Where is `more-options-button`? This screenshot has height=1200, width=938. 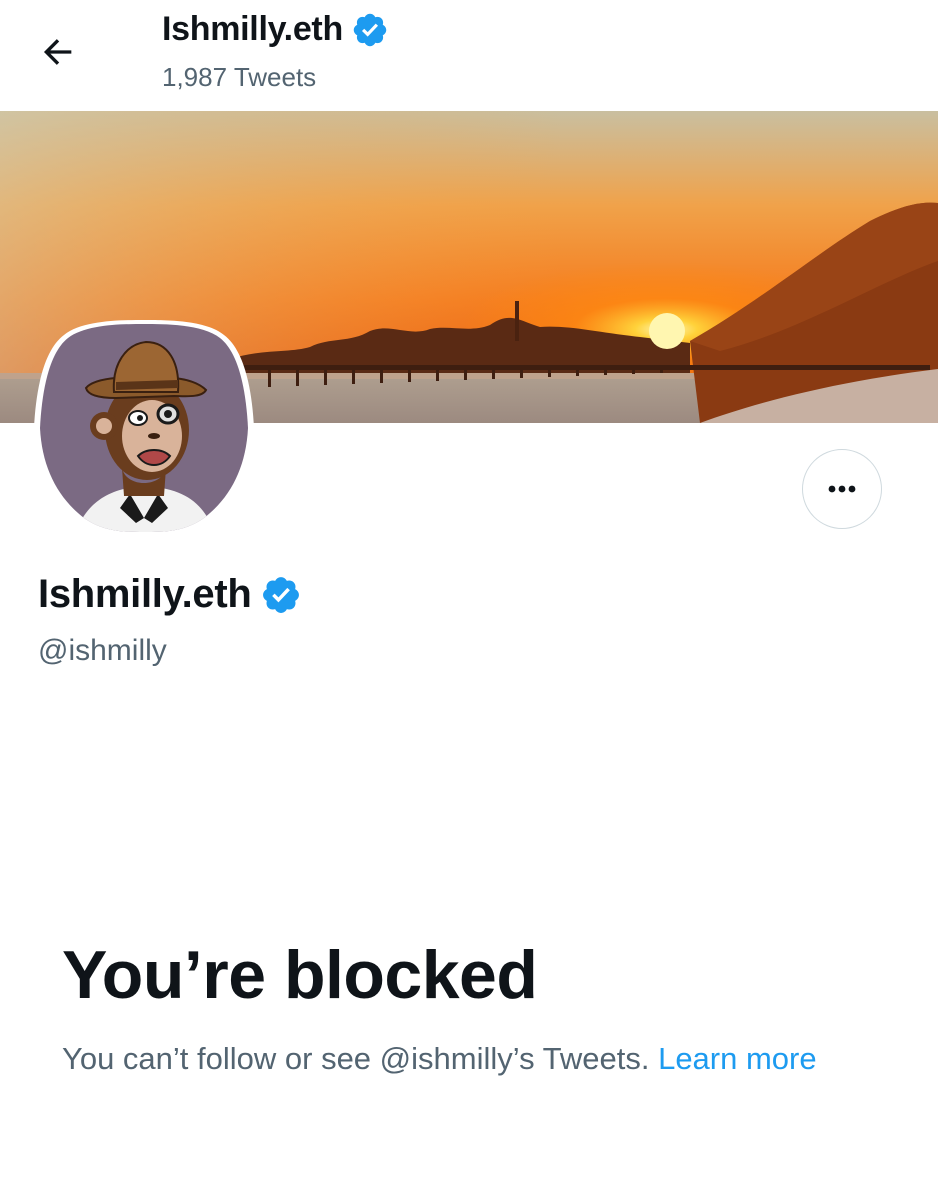
more-options-button is located at coordinates (842, 489).